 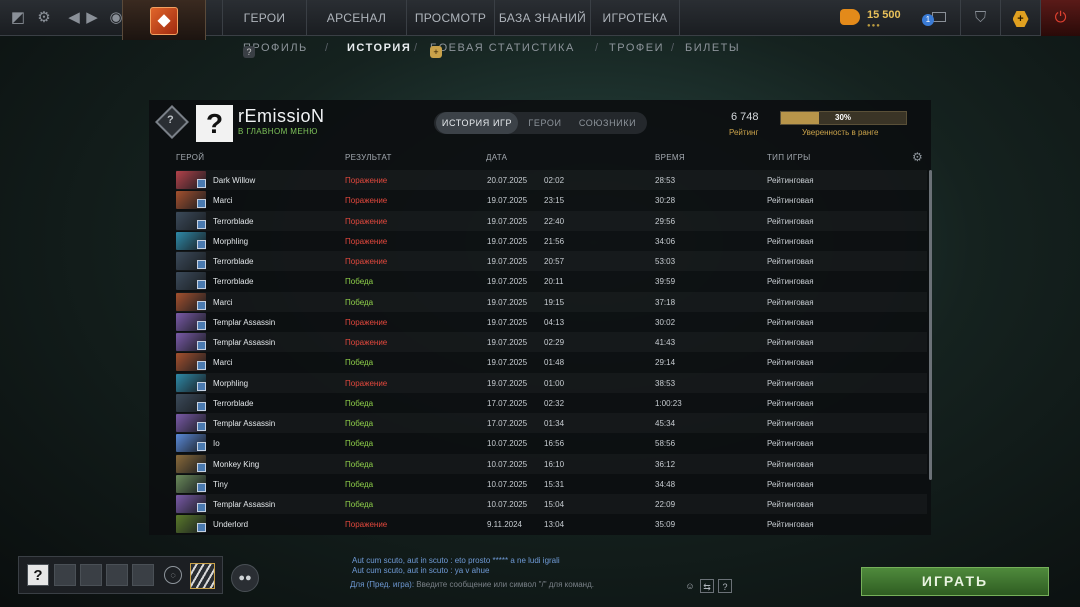 What do you see at coordinates (1060, 18) in the screenshot?
I see `power-exit-icon: ⏻` at bounding box center [1060, 18].